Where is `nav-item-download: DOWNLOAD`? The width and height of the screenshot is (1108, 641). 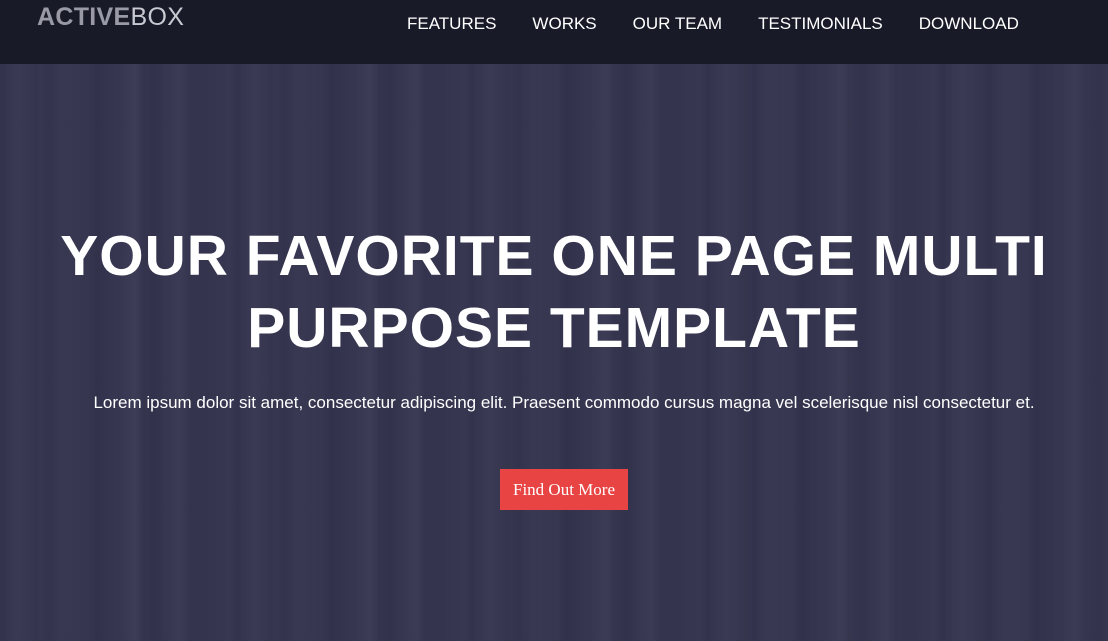 nav-item-download: DOWNLOAD is located at coordinates (969, 24).